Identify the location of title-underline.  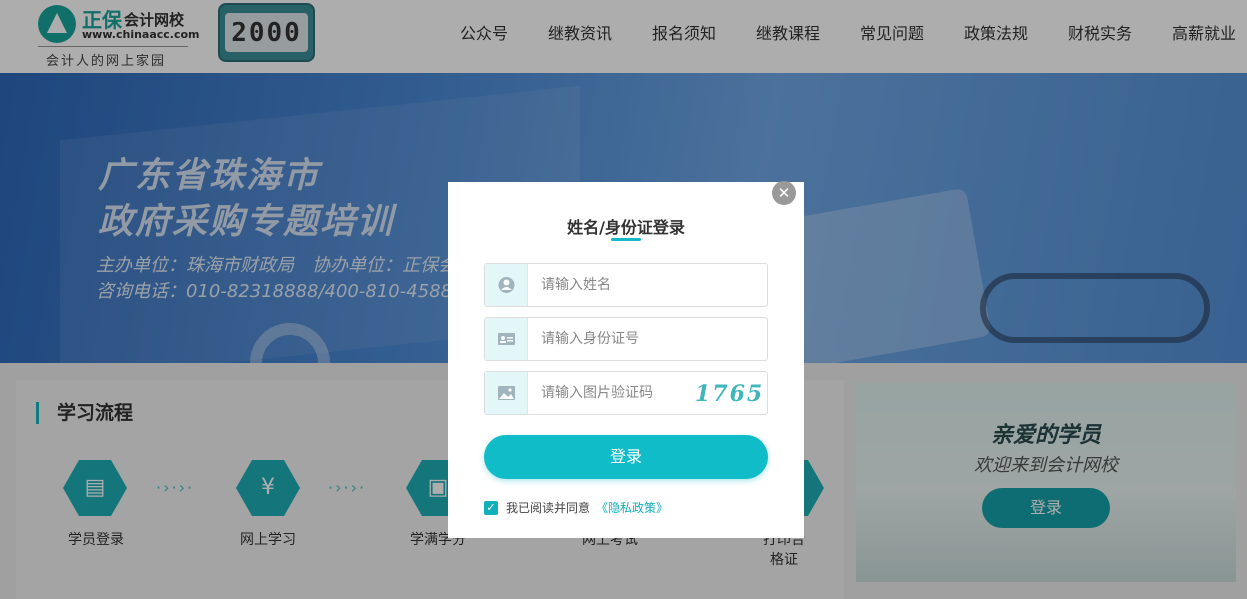
(626, 239).